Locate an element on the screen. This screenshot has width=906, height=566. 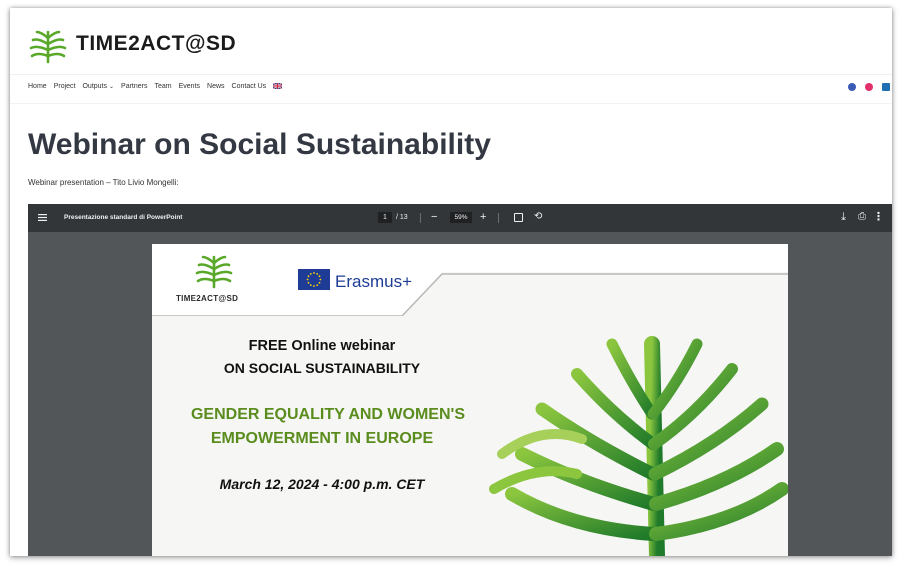
fit-page-icon is located at coordinates (518, 217).